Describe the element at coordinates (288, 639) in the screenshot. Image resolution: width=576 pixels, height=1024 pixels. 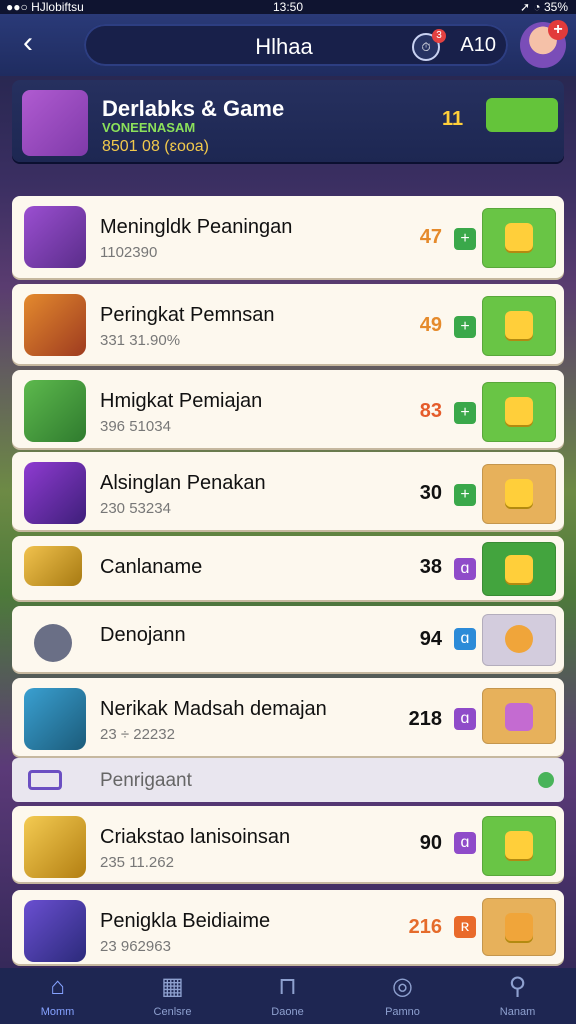
I see `list-item: Denojann 94 ɑ` at that location.